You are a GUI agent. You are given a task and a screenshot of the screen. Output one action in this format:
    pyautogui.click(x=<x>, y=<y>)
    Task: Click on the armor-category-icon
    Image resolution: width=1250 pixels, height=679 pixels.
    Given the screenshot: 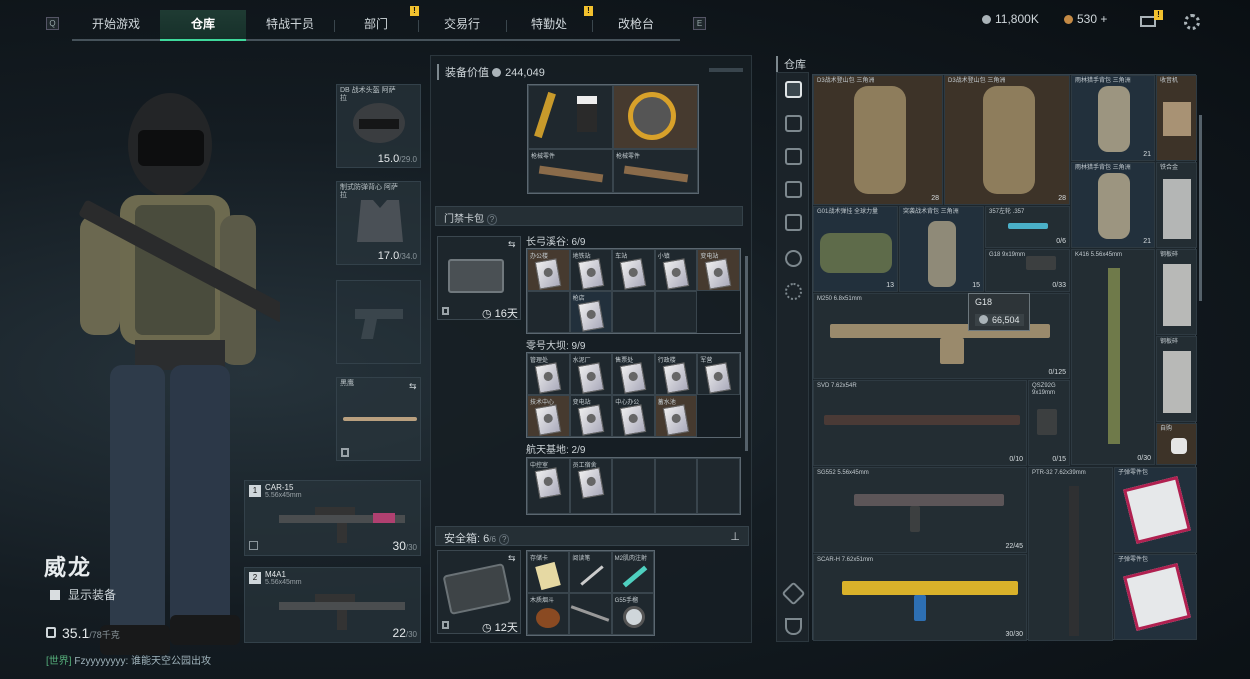 What is the action you would take?
    pyautogui.click(x=793, y=156)
    